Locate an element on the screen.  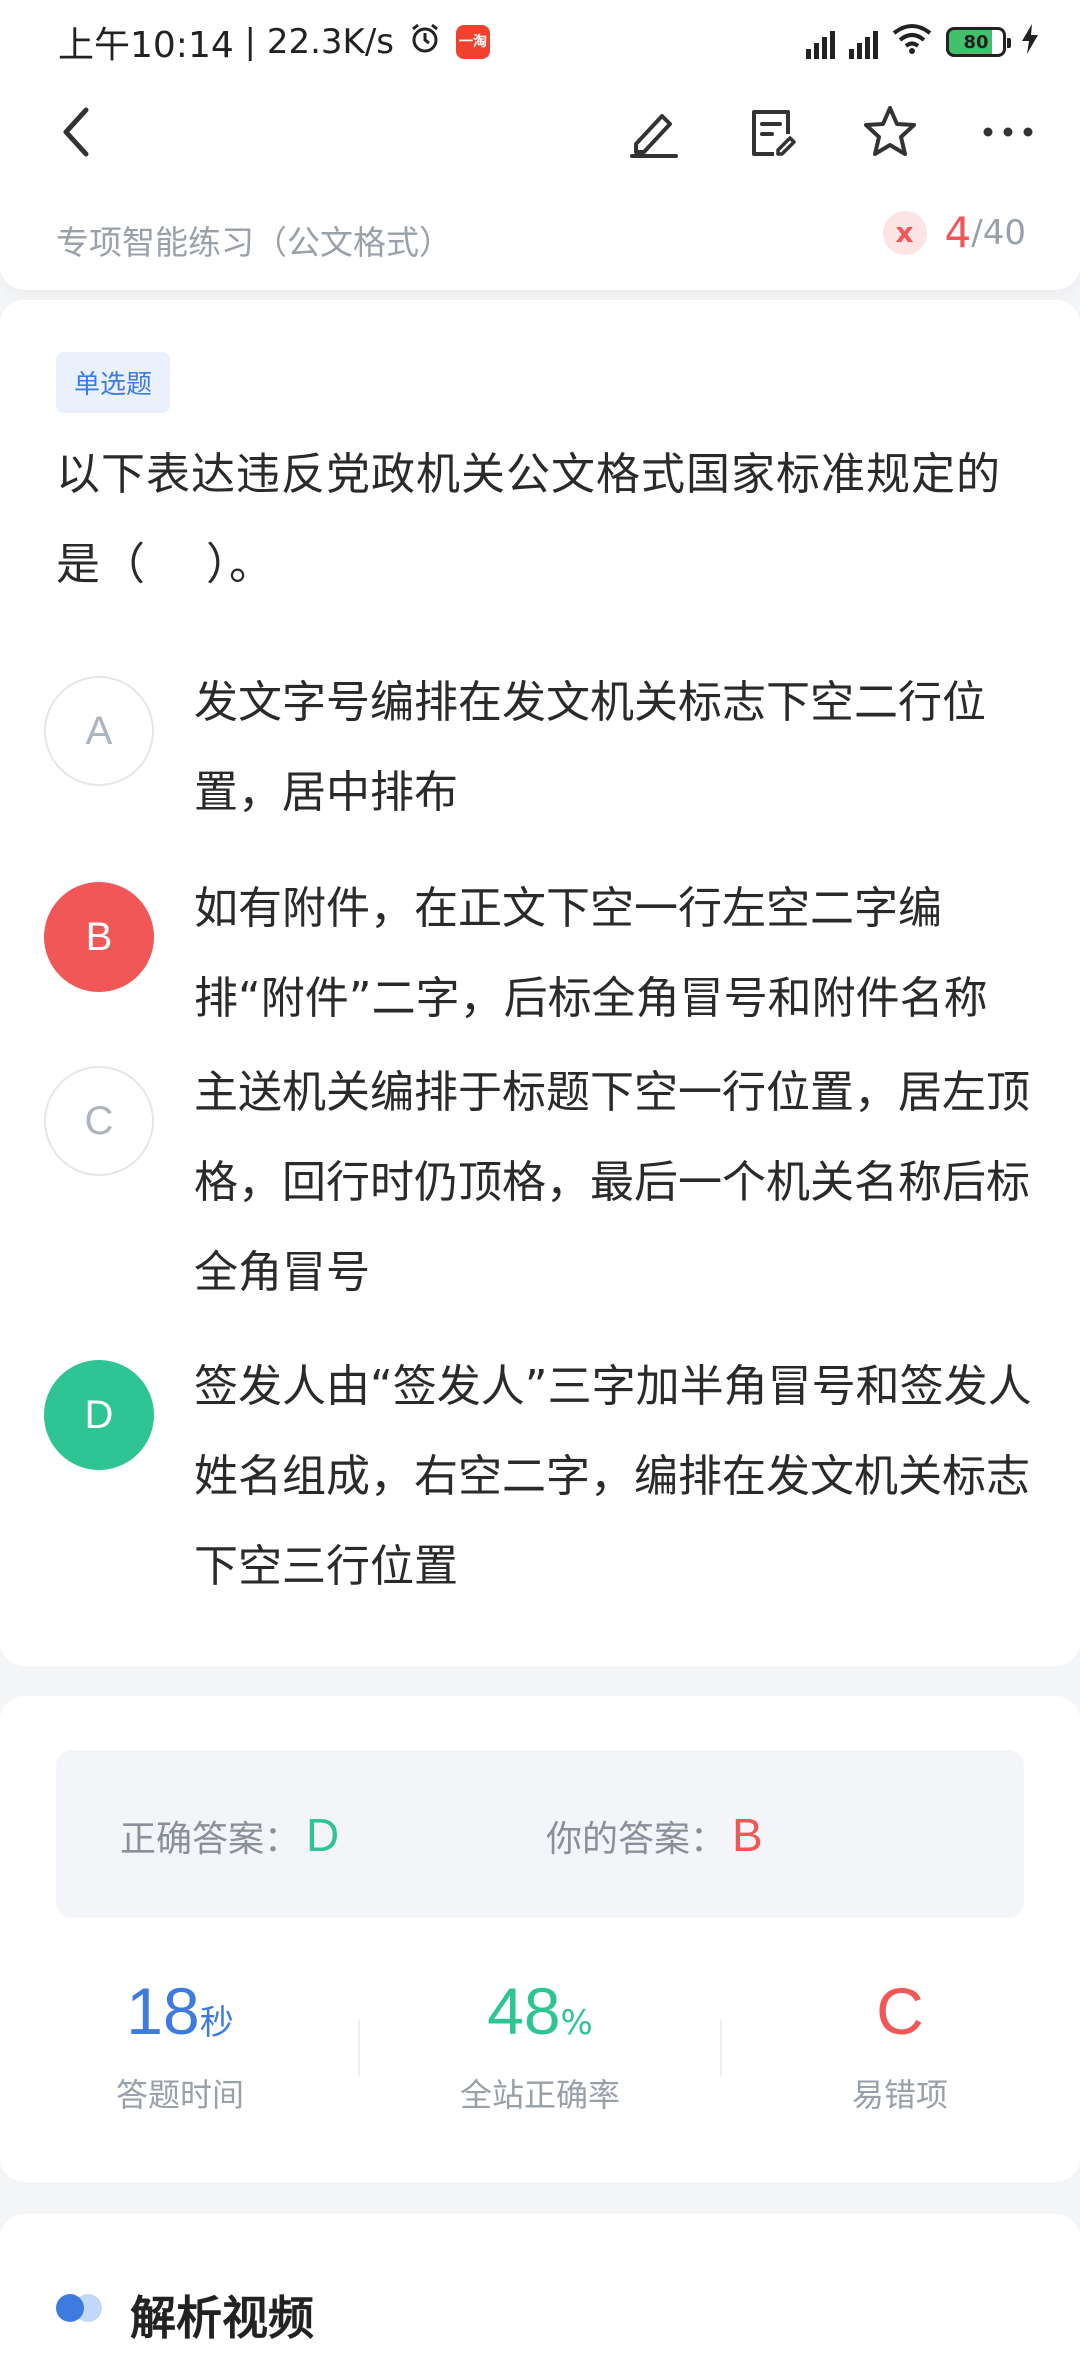
practice-header: 专项智能练习（公文格式） x 4 / 40 is located at coordinates (540, 235).